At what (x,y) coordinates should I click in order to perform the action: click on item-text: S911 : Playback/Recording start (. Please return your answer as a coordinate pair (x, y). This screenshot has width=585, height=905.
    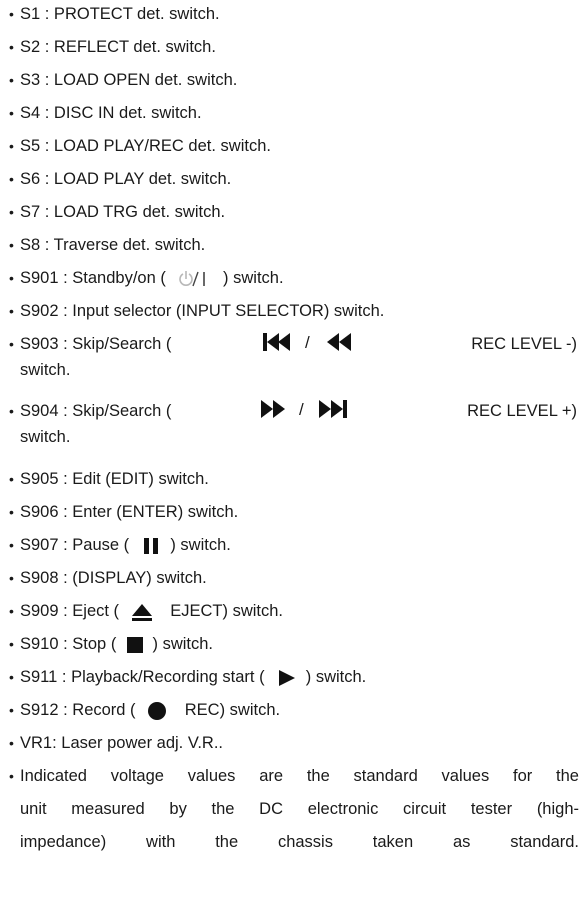
    Looking at the image, I should click on (142, 677).